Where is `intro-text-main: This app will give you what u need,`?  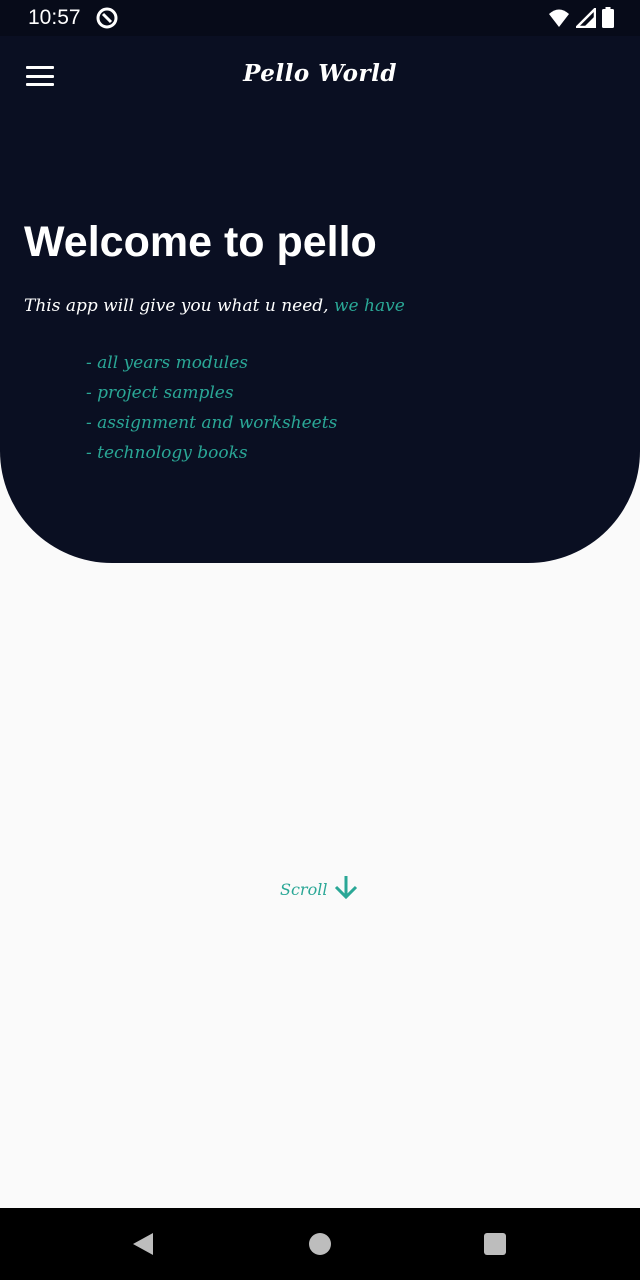 intro-text-main: This app will give you what u need, is located at coordinates (176, 306).